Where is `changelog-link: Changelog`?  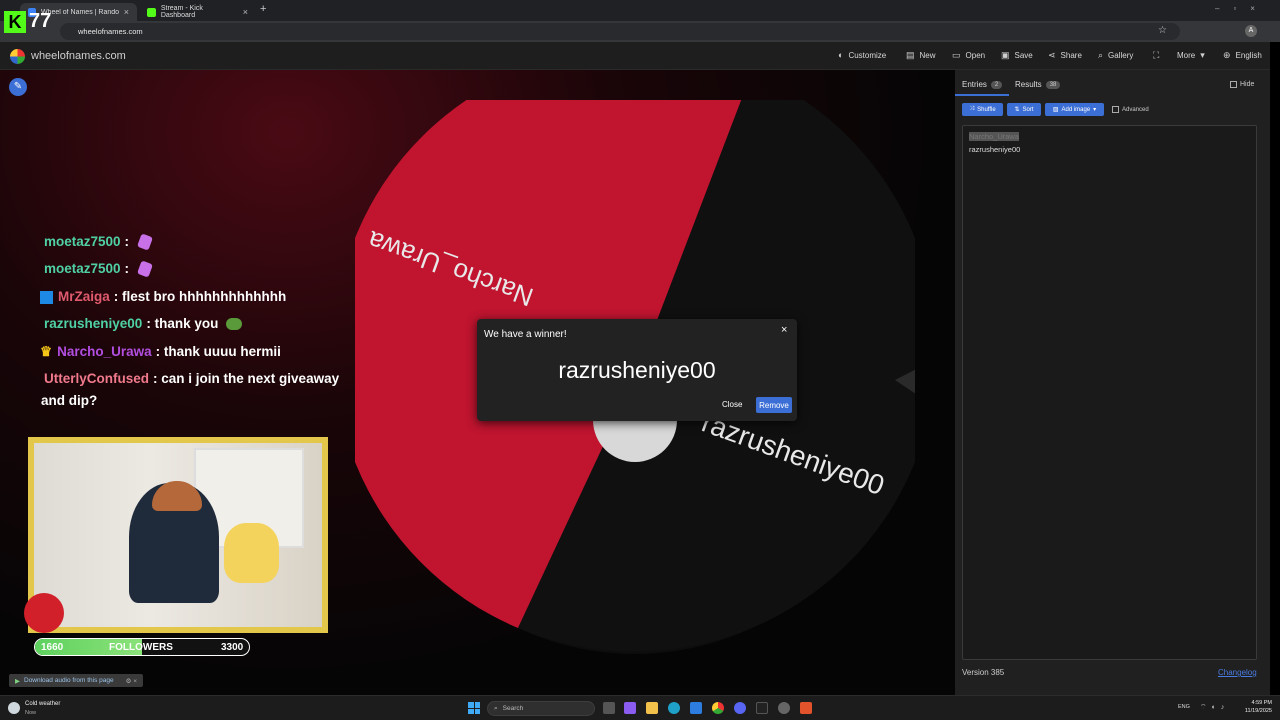
changelog-link: Changelog is located at coordinates (1237, 672).